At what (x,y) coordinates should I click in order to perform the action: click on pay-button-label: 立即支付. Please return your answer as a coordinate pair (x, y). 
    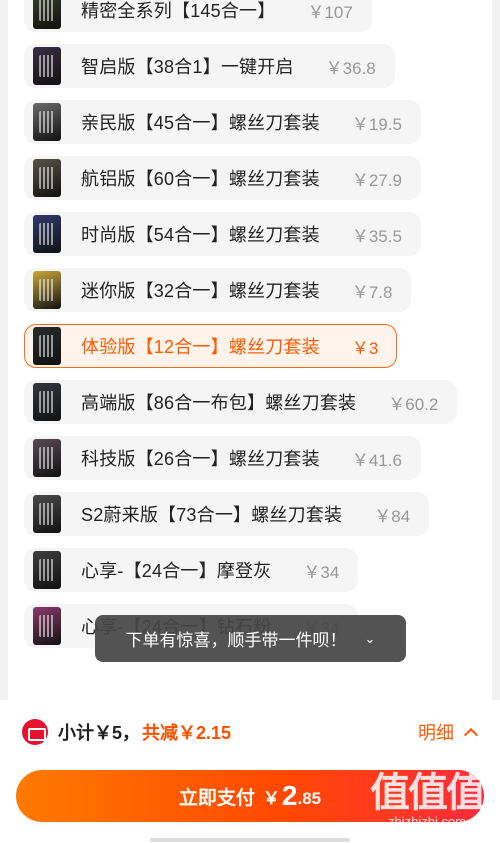
    Looking at the image, I should click on (216, 798).